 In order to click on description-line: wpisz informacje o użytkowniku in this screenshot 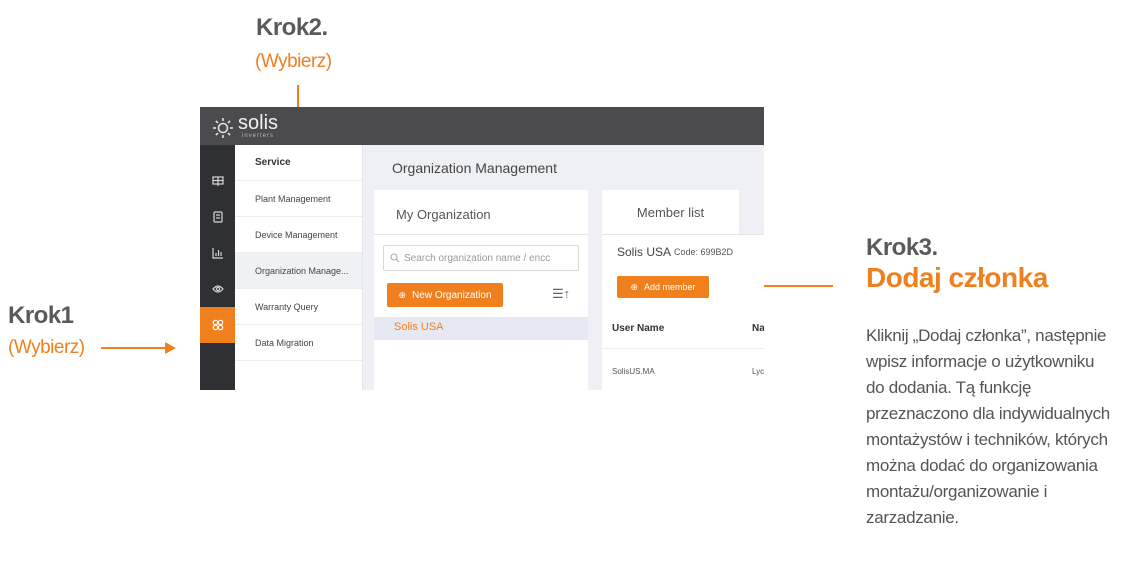, I will do `click(980, 361)`.